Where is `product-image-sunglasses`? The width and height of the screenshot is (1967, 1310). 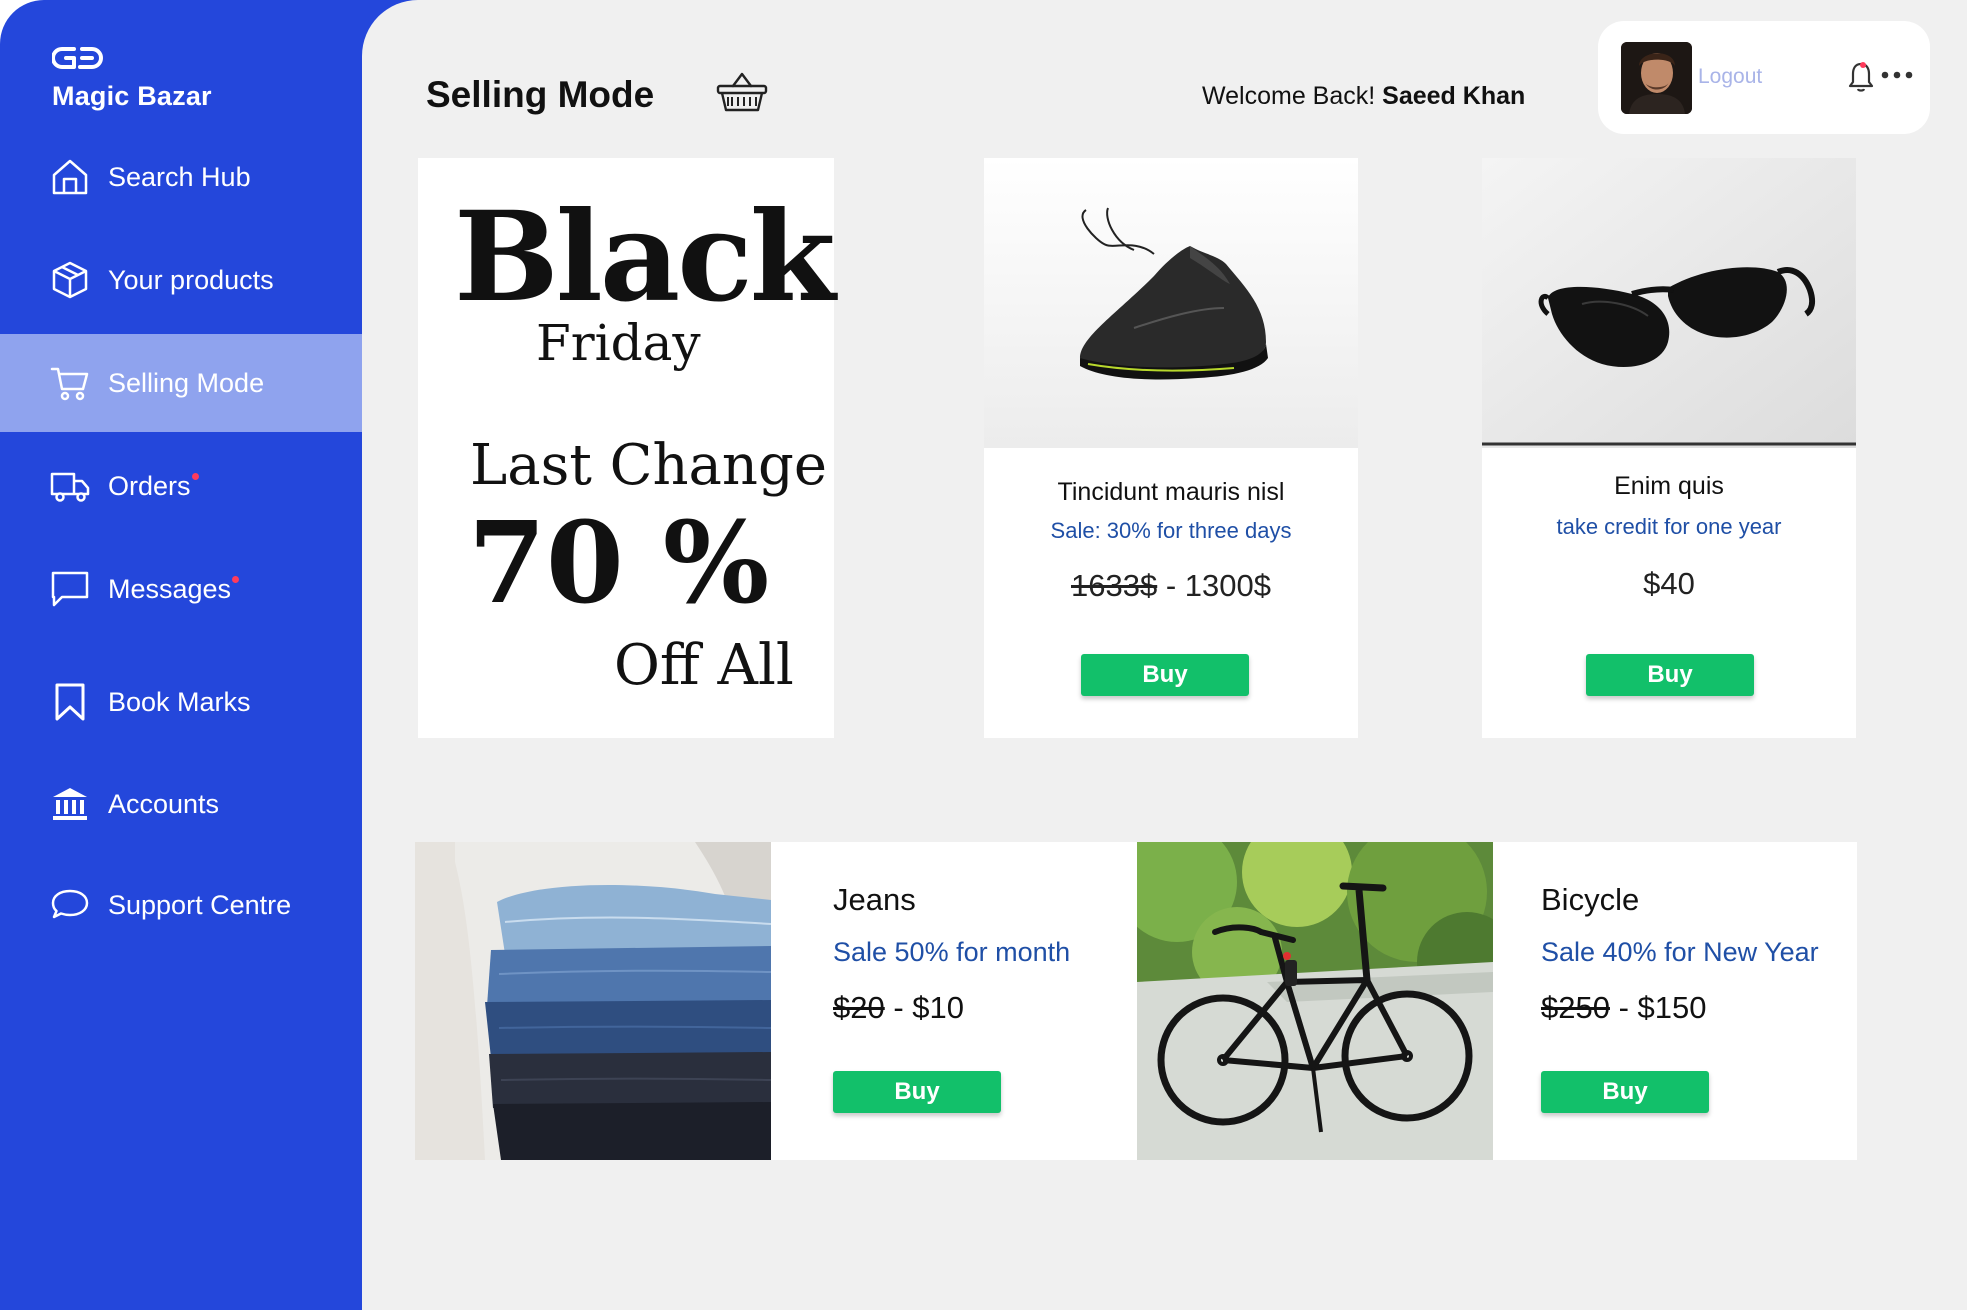 product-image-sunglasses is located at coordinates (1669, 303).